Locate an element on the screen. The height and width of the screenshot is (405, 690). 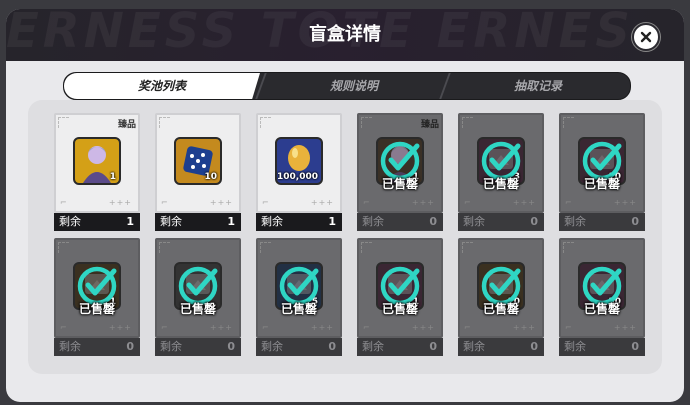
prize-card: 10 ⌐ +++ 剩余 1 is located at coordinates (198, 172).